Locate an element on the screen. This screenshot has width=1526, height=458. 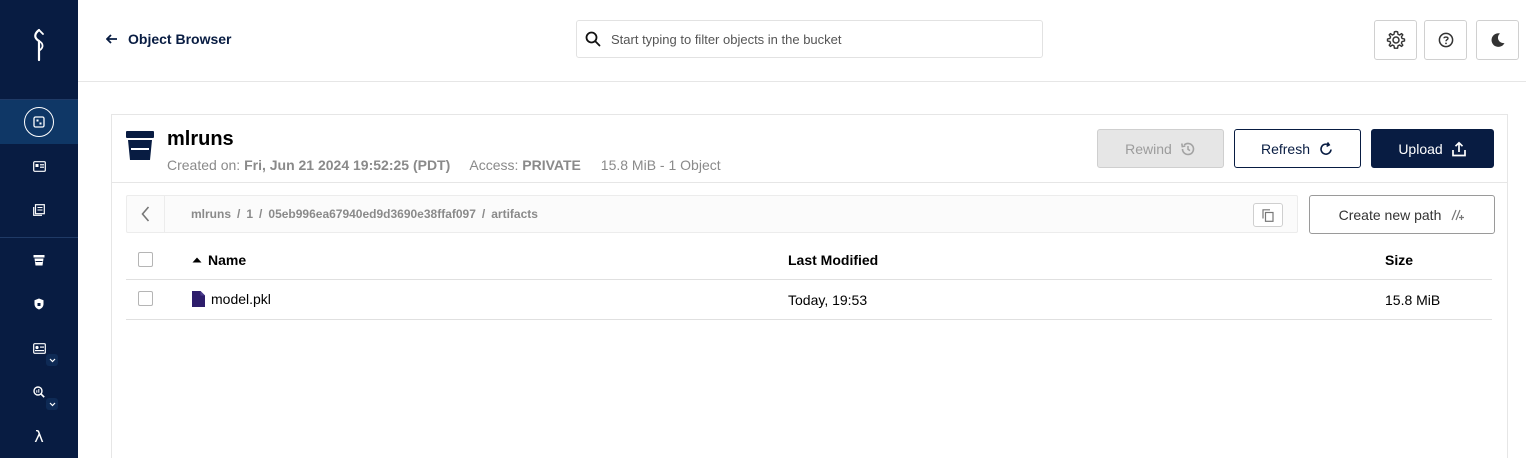
breadcrumb-back-button is located at coordinates (146, 214).